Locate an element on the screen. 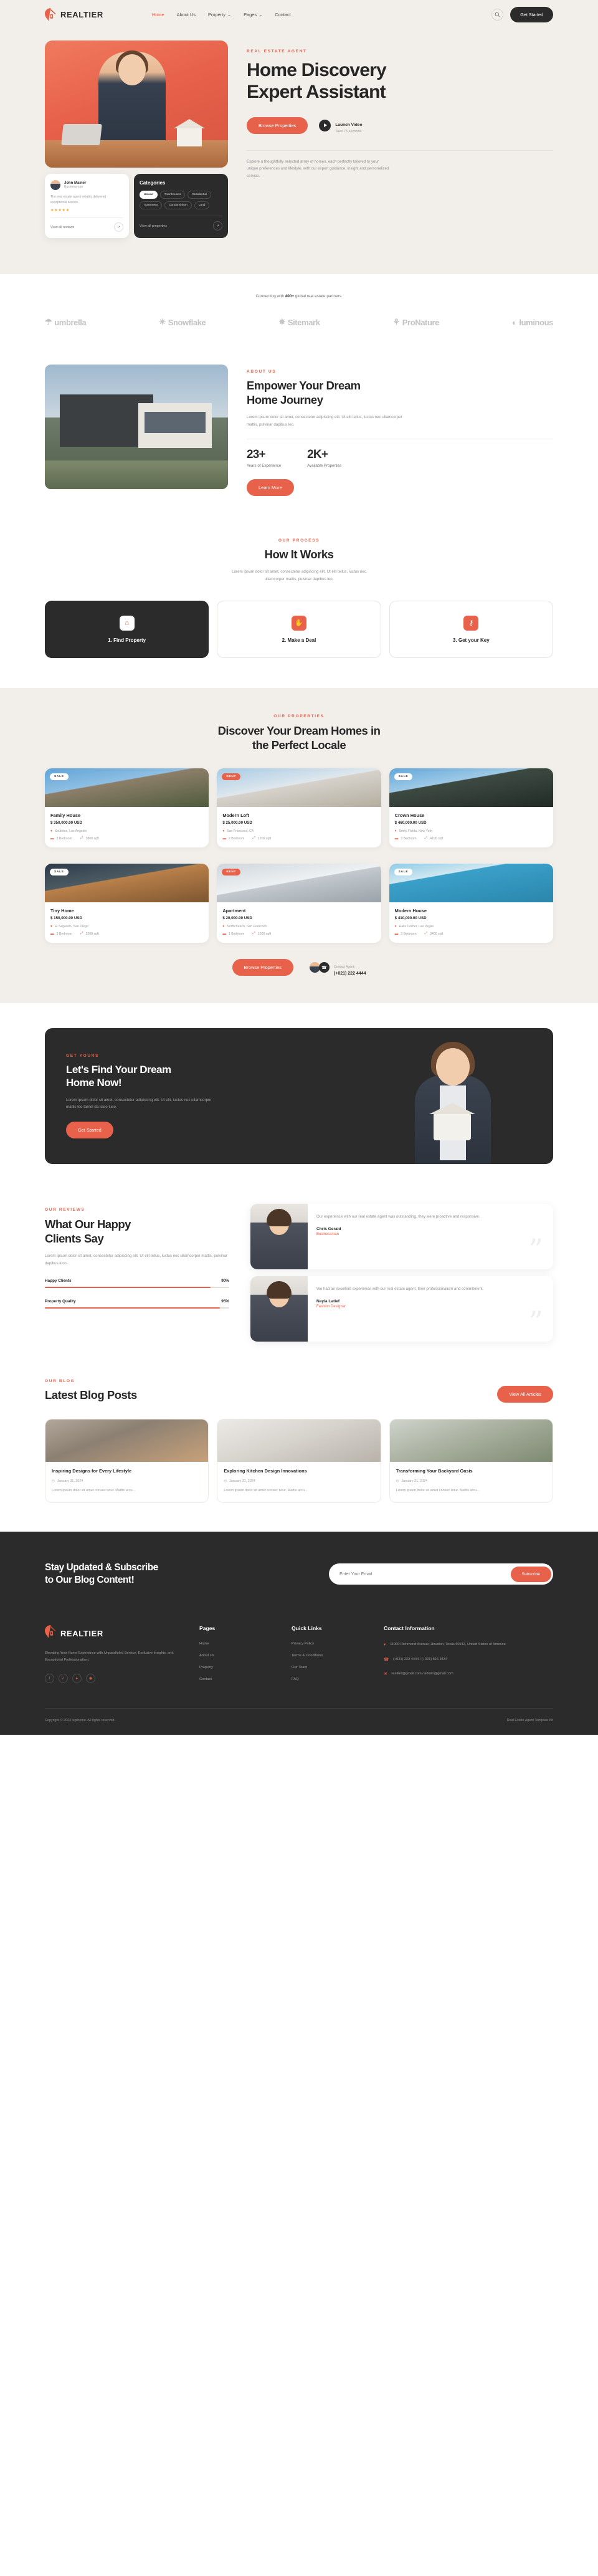 Image resolution: width=598 pixels, height=2576 pixels. status-badge: SALE is located at coordinates (59, 777).